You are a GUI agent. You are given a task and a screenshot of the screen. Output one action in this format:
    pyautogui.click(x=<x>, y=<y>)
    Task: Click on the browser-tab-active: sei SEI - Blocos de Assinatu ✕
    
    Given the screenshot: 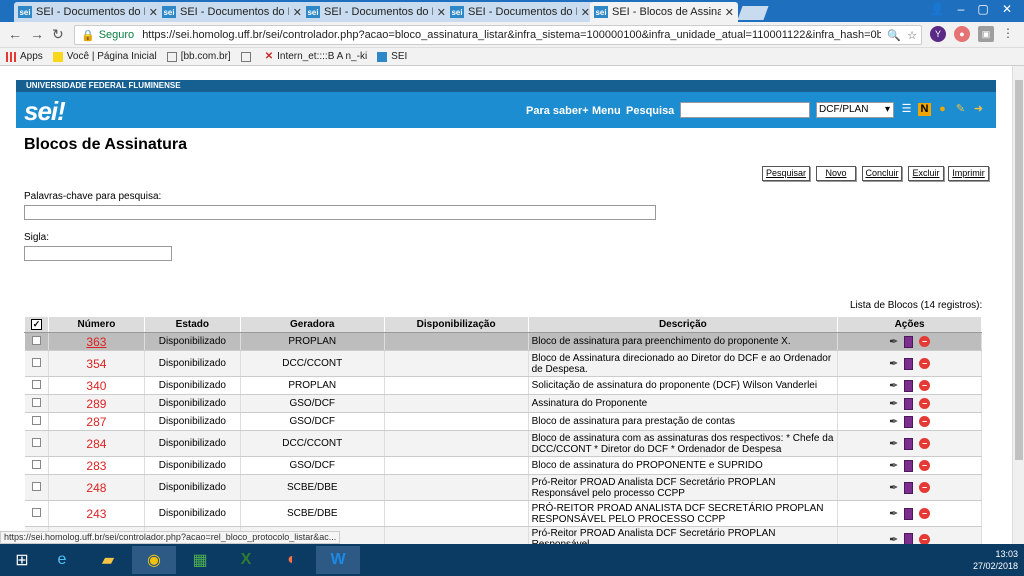 What is the action you would take?
    pyautogui.click(x=664, y=12)
    